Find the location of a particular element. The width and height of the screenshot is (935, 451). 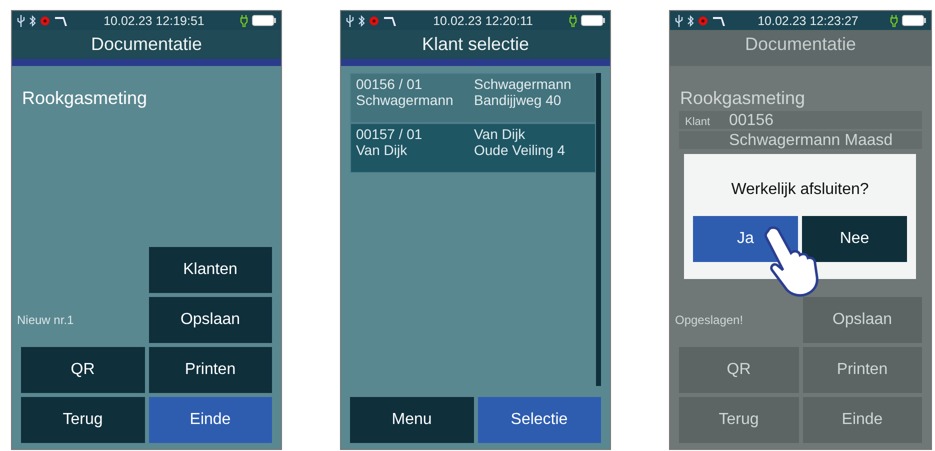

dialog-question: Werkelijk afsluiten? is located at coordinates (800, 190).